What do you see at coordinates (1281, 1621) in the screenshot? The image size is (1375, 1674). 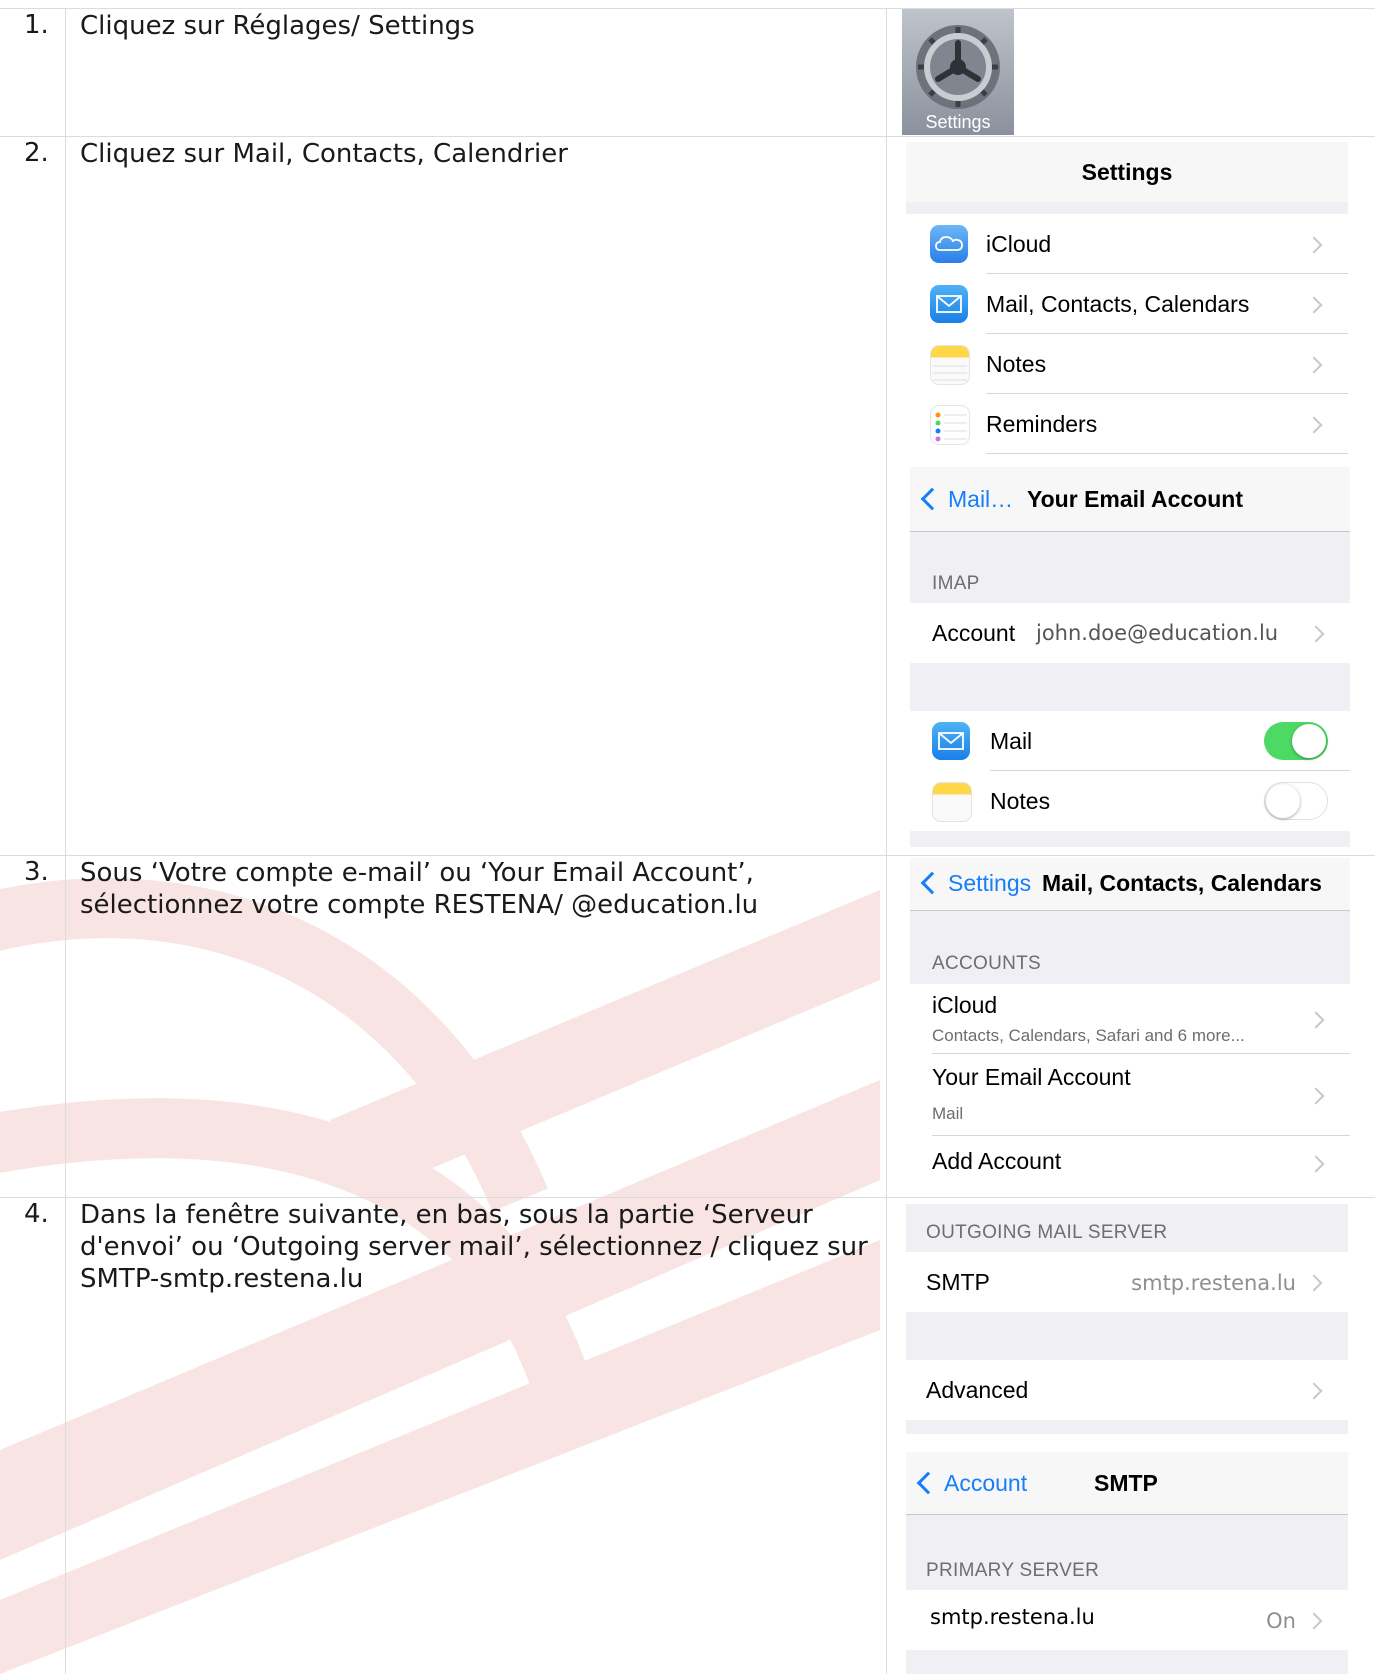 I see `server-status: On` at bounding box center [1281, 1621].